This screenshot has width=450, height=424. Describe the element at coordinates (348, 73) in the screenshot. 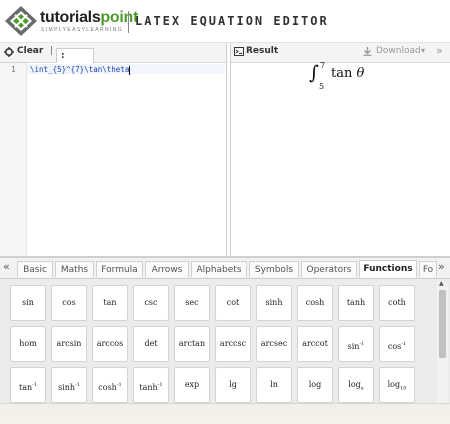

I see `integrand: tan θ` at that location.